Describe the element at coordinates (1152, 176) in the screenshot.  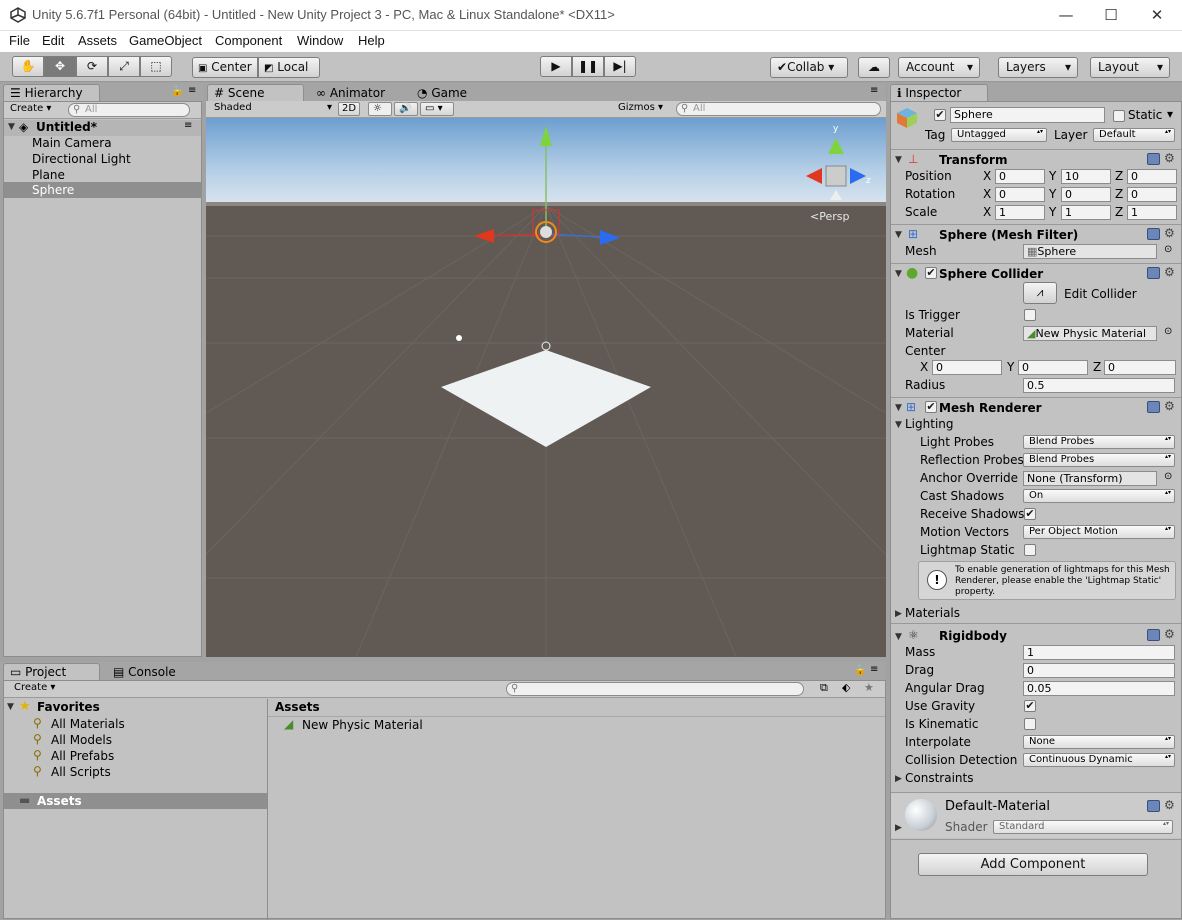
I see `position-z-input: 0` at that location.